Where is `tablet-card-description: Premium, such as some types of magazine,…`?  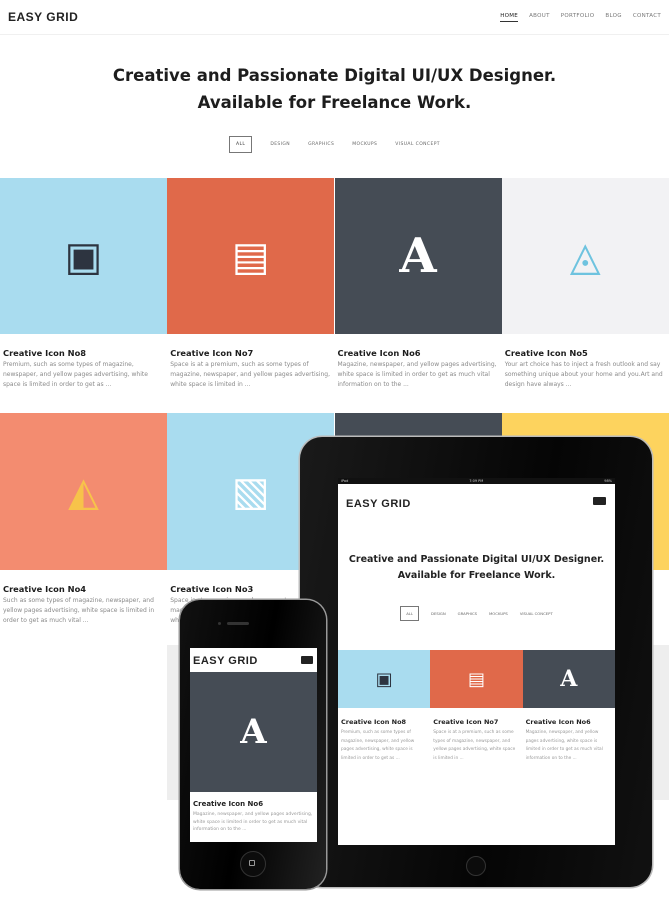
tablet-card-description: Premium, such as some types of magazine,… is located at coordinates (378, 745).